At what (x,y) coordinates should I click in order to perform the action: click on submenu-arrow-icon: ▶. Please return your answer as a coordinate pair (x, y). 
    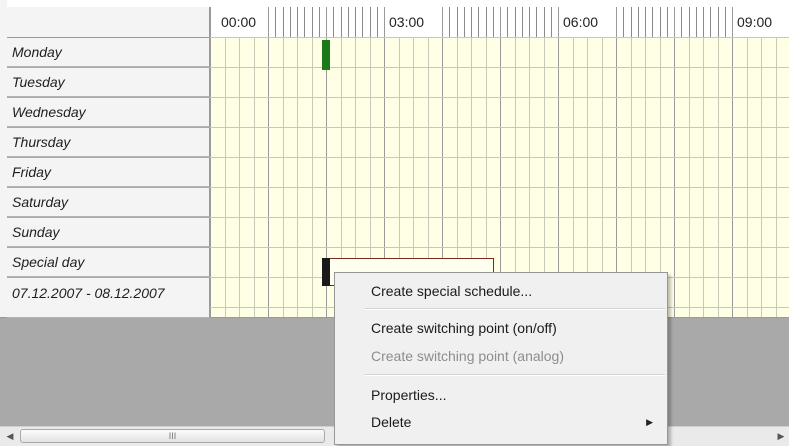
    Looking at the image, I should click on (649, 422).